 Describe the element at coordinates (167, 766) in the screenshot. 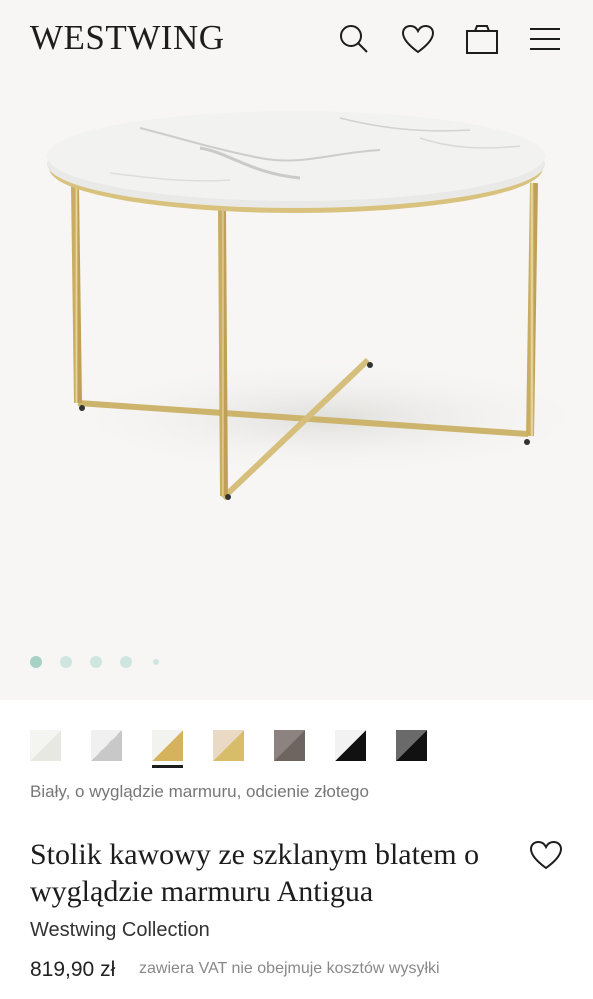

I see `swatch-selected-underline` at that location.